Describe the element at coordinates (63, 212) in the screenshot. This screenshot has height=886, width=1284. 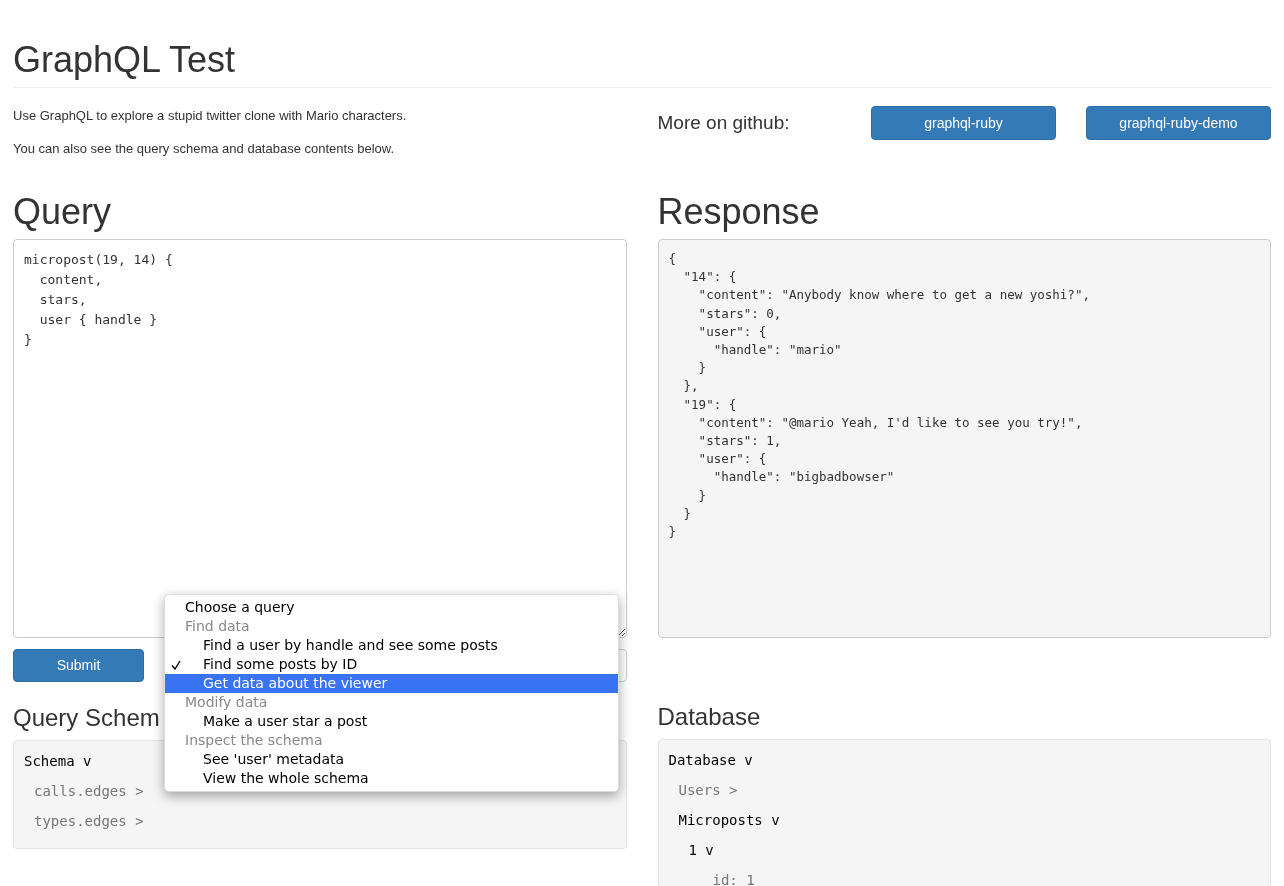
I see `query-heading: Query` at that location.